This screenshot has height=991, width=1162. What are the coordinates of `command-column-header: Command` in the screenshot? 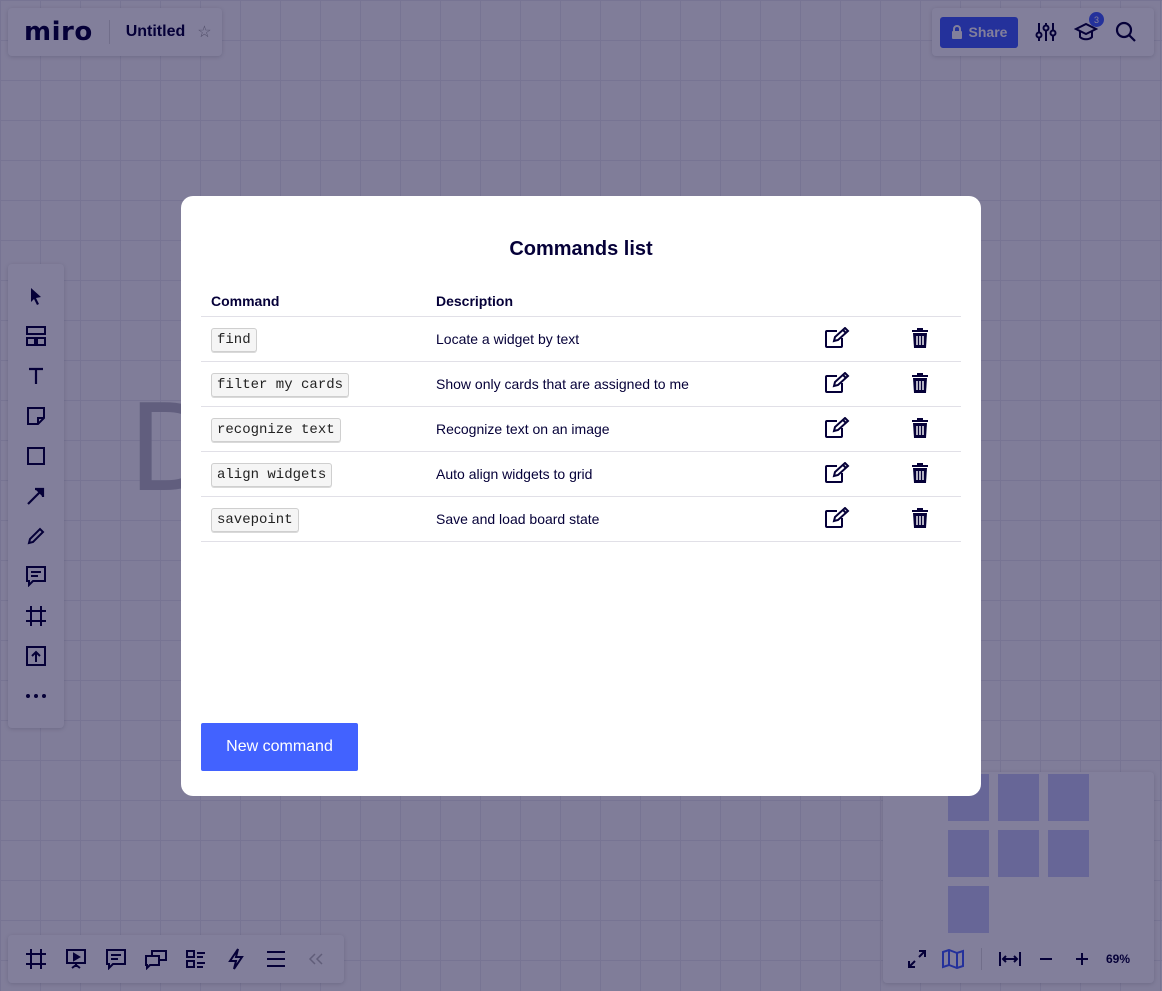 It's located at (313, 301).